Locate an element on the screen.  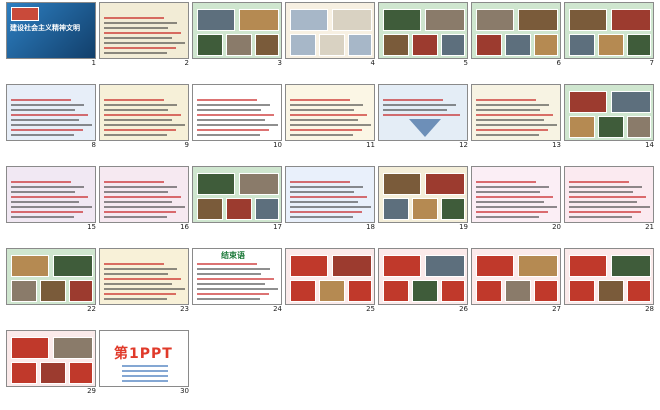
slide-thumbnail-19: 19 is located at coordinates (424, 199).